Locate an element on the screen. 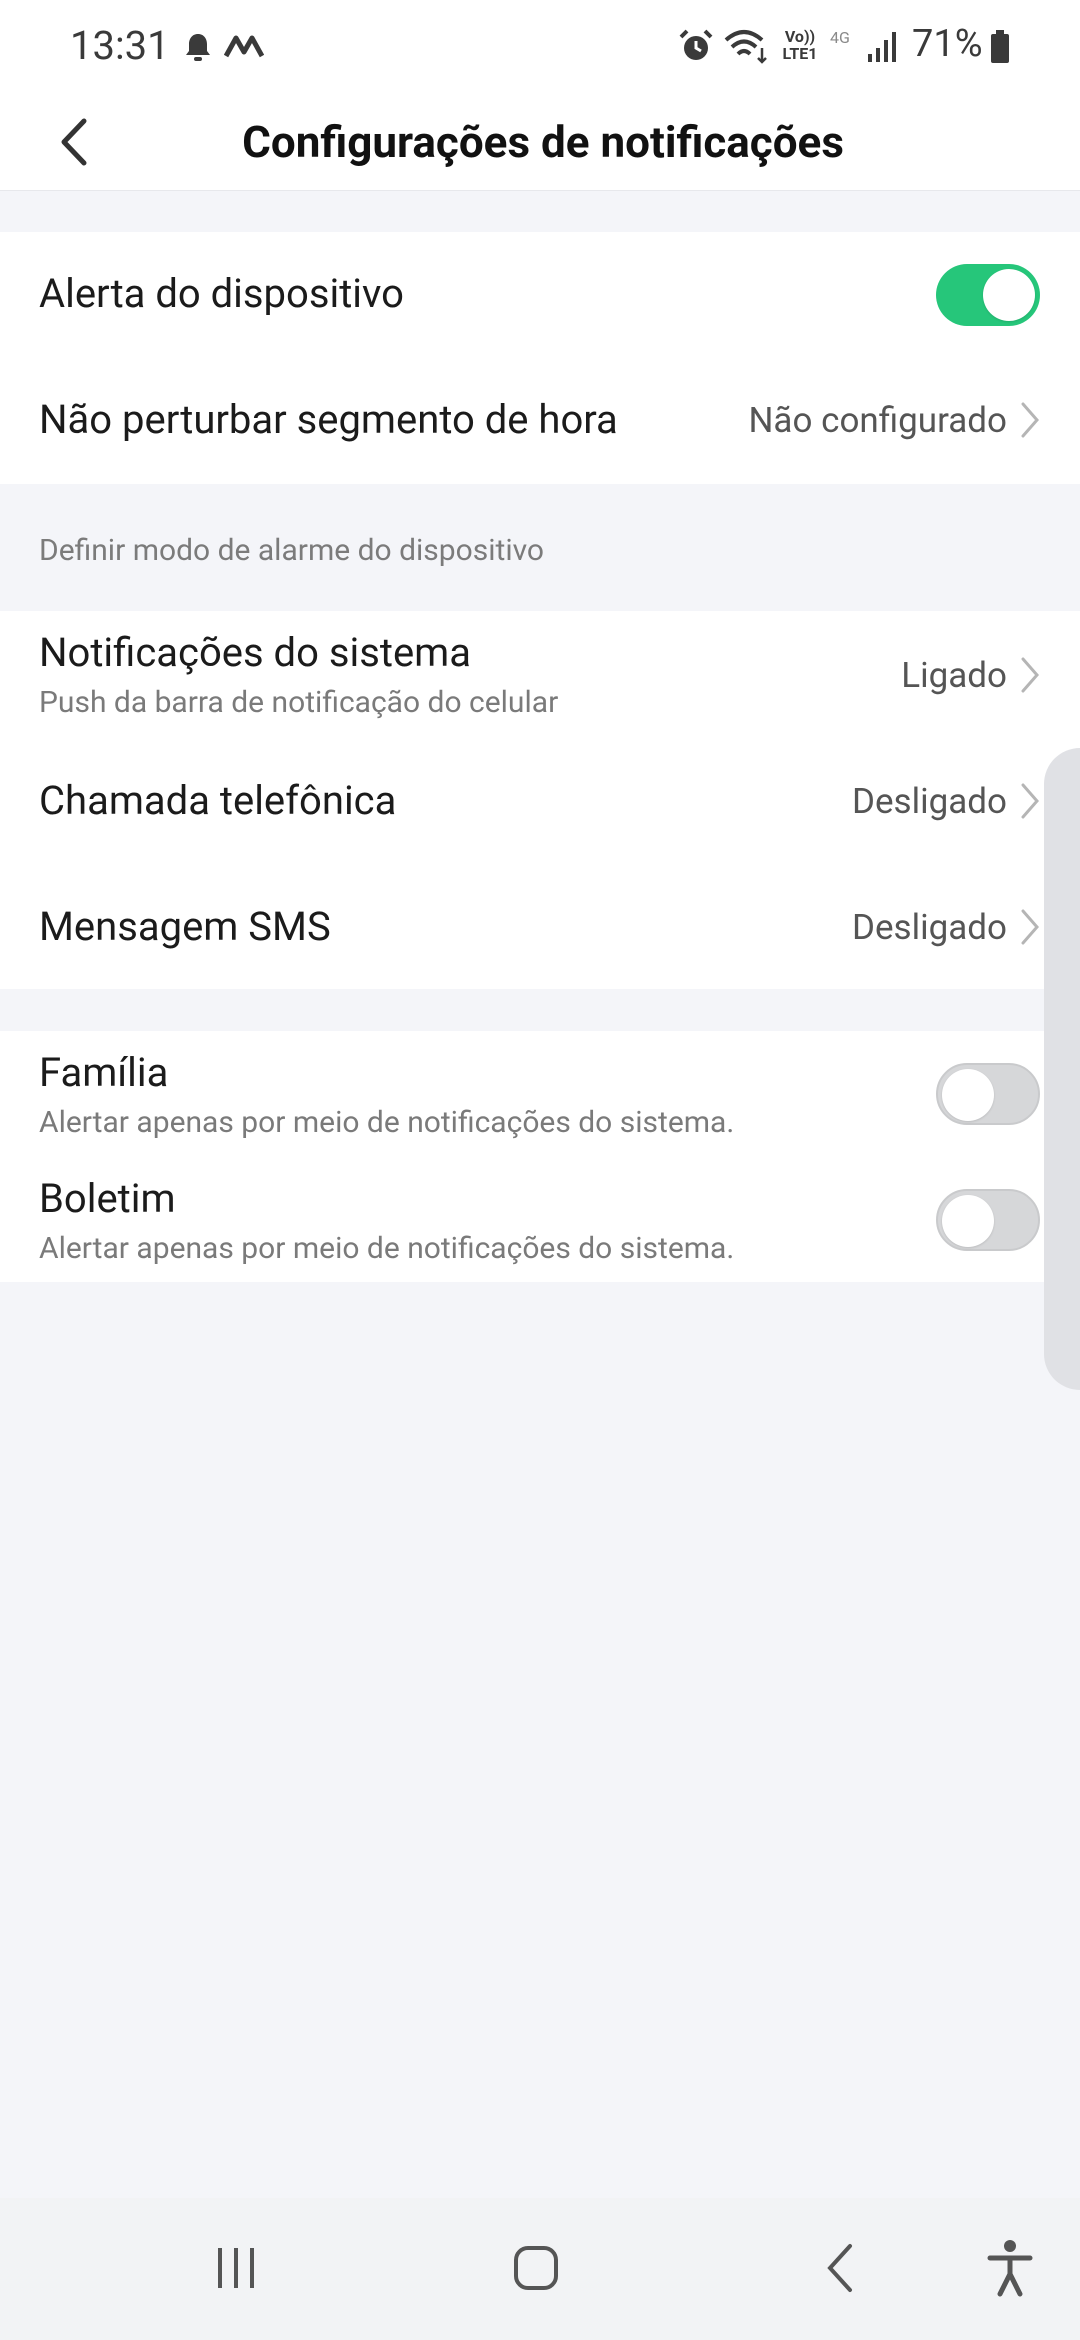 Image resolution: width=1080 pixels, height=2340 pixels. bulletin-toggle is located at coordinates (988, 1220).